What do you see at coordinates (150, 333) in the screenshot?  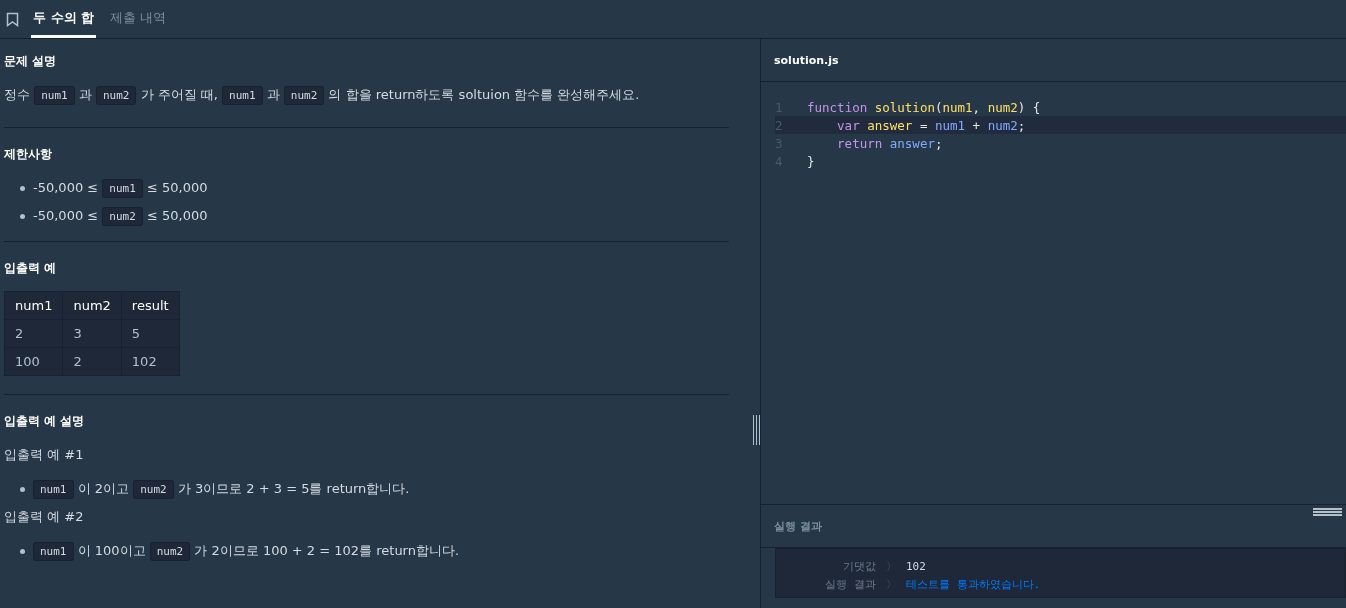 I see `table-cell: 5` at bounding box center [150, 333].